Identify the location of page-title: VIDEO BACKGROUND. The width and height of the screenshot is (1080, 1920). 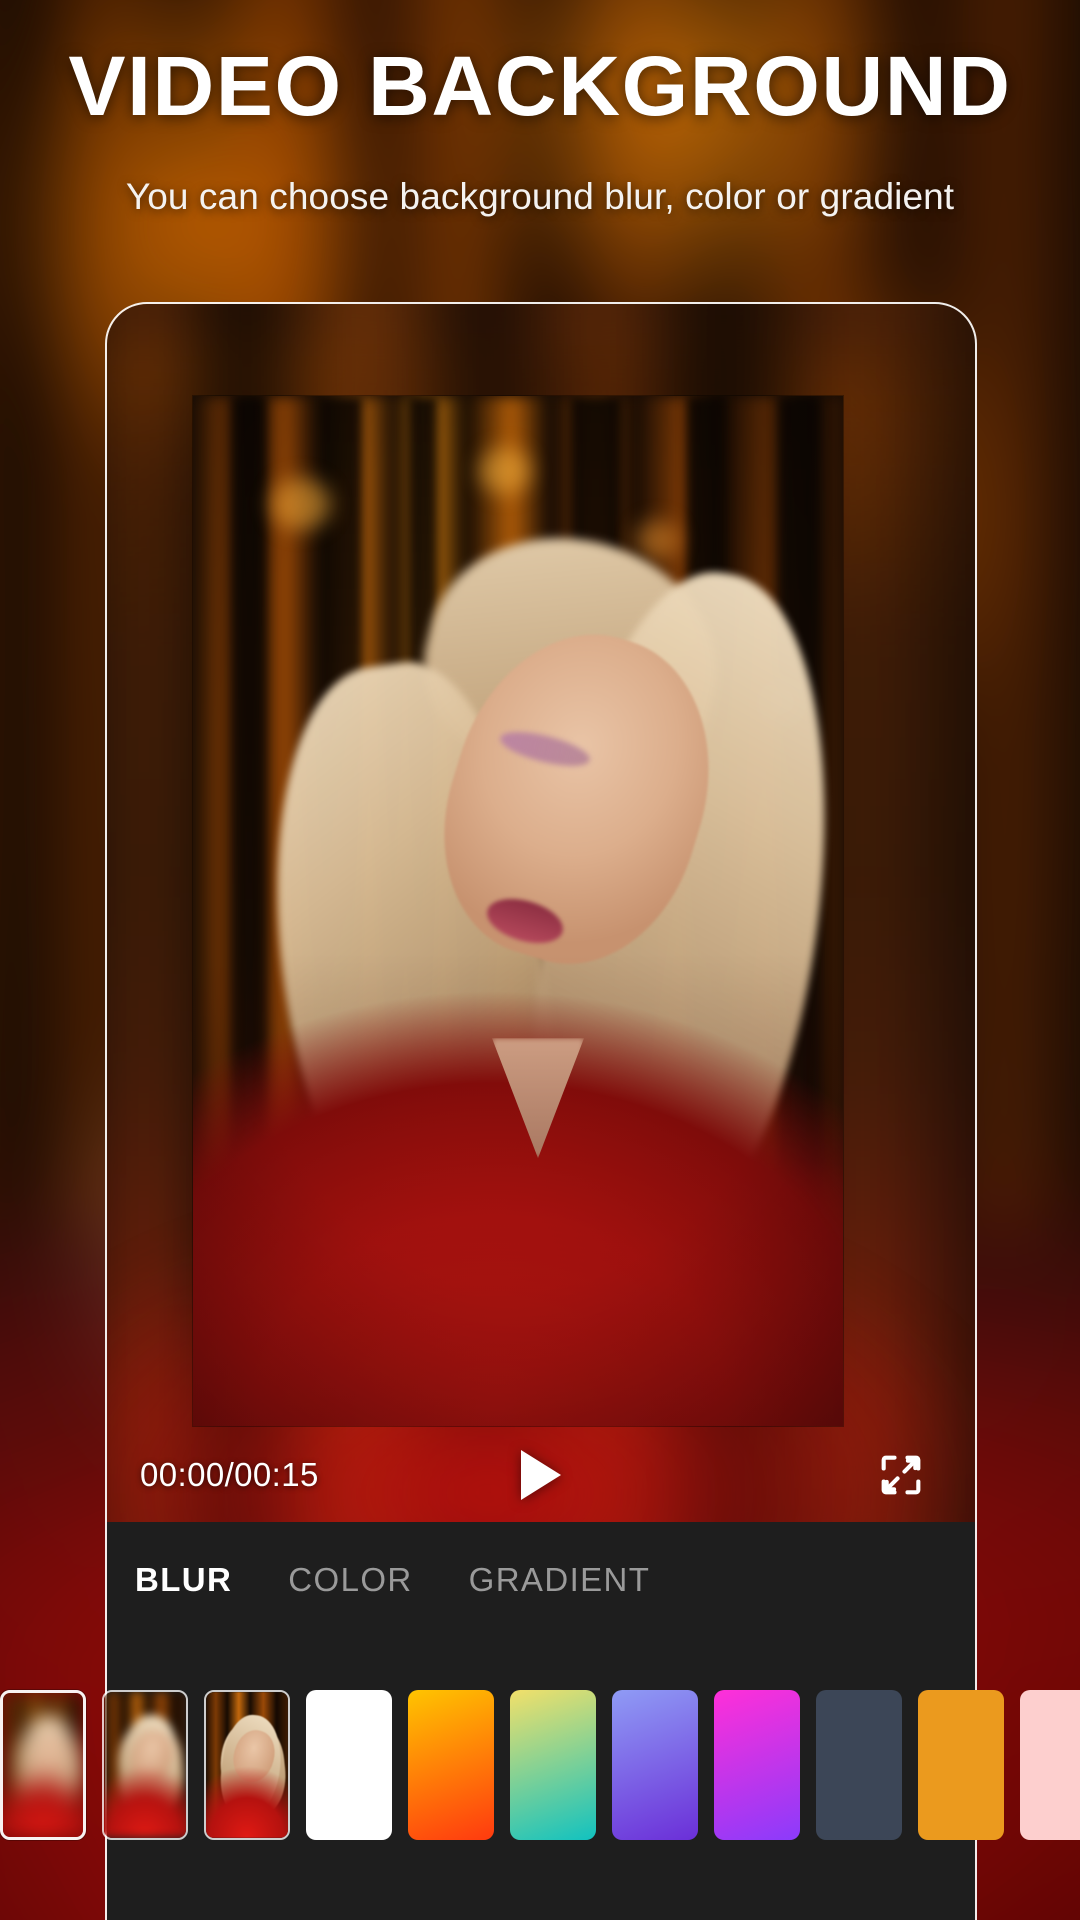
(540, 86).